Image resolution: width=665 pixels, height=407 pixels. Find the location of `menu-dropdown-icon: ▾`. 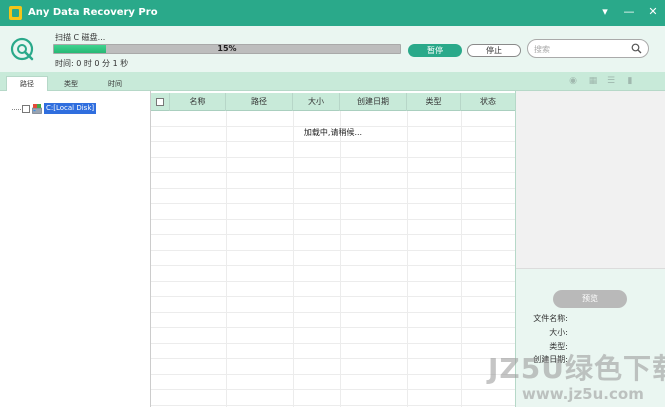

menu-dropdown-icon: ▾ is located at coordinates (605, 12).